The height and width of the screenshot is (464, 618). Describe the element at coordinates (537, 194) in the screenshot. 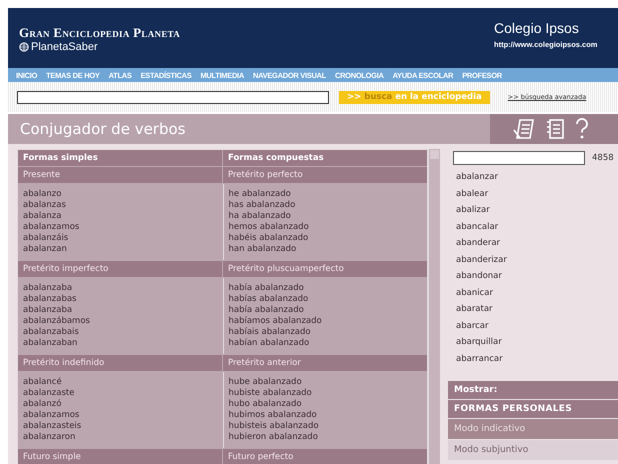

I see `verb-list-item: abalear` at that location.